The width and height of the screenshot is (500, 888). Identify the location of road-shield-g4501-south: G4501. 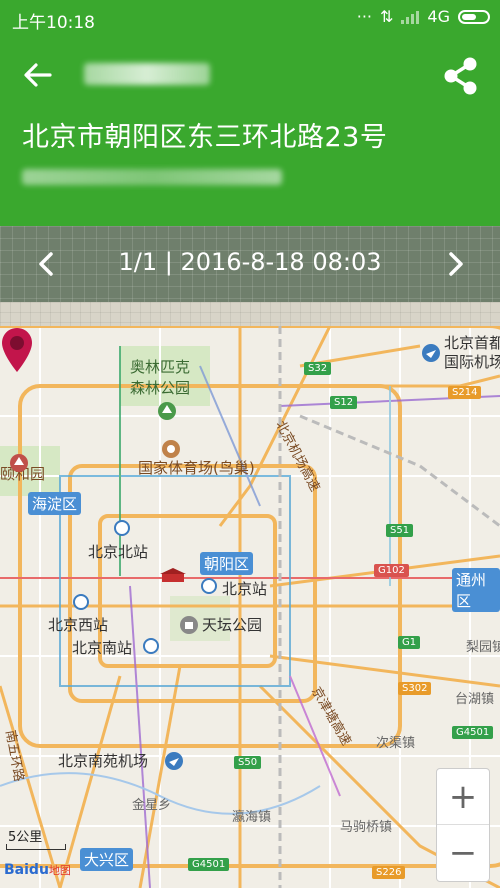
(209, 864).